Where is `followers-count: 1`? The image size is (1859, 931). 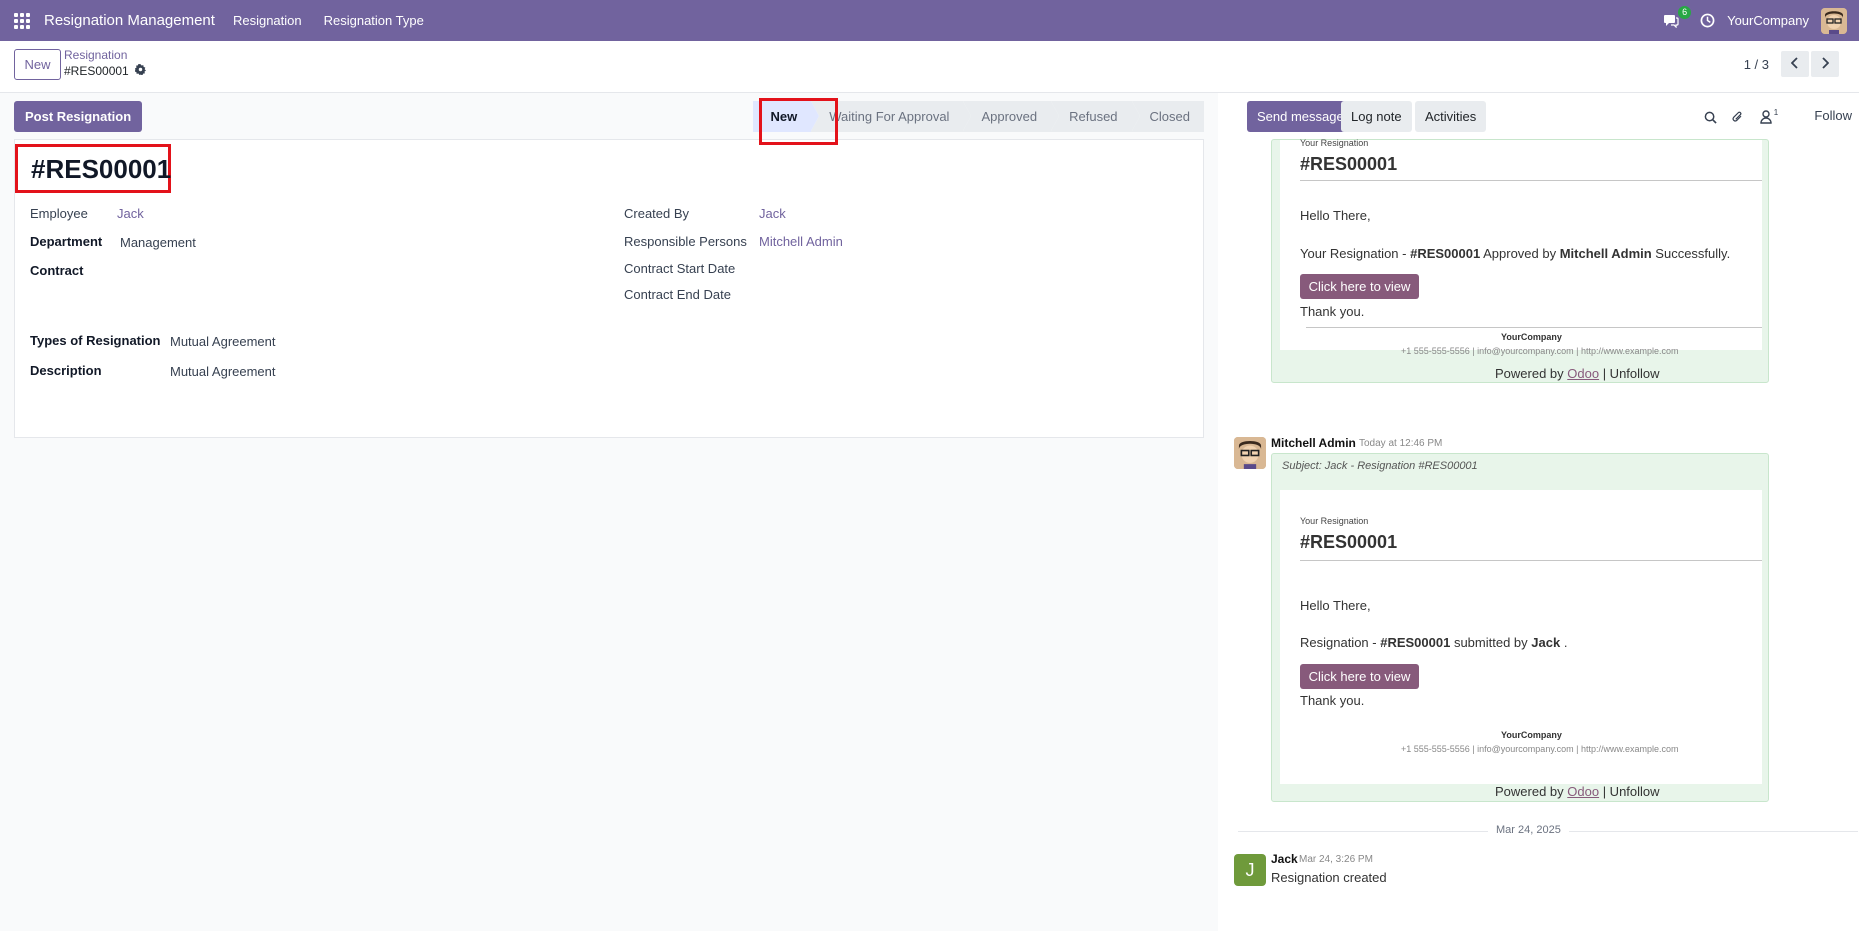 followers-count: 1 is located at coordinates (1776, 112).